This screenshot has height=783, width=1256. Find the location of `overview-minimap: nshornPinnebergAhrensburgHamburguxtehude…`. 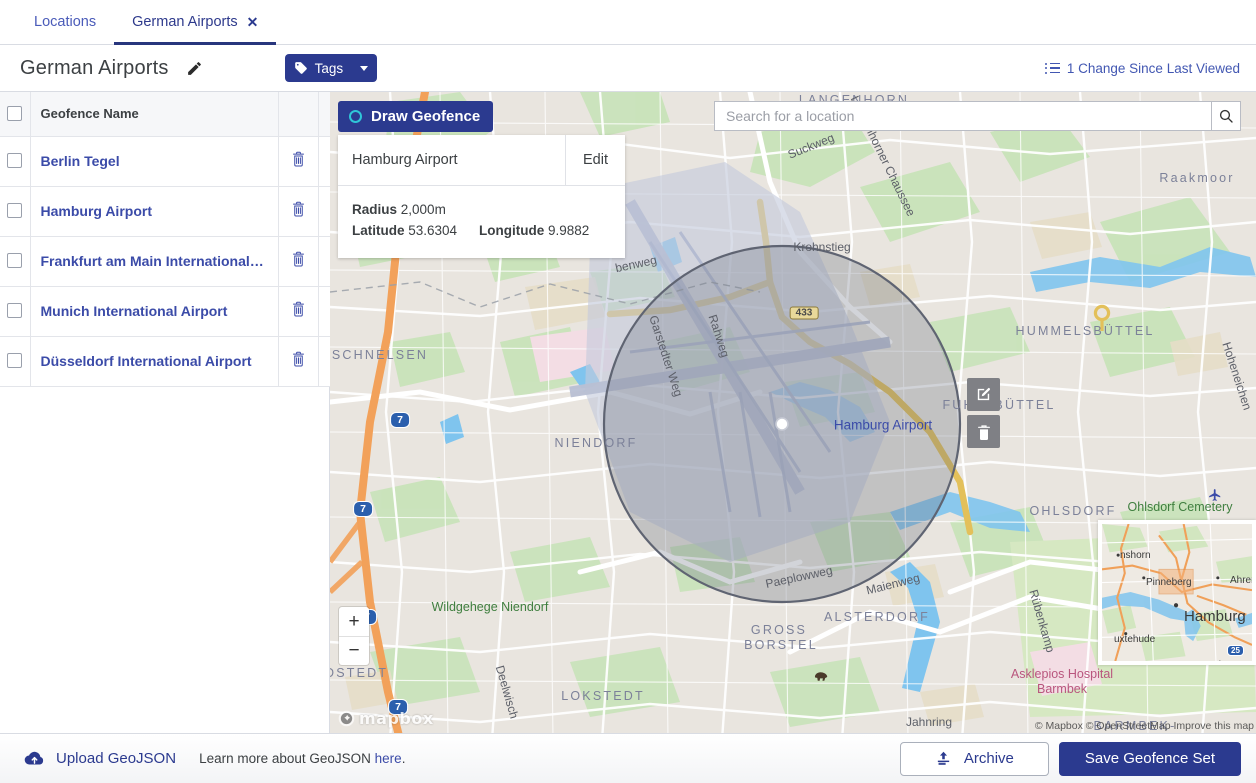

overview-minimap: nshornPinnebergAhrensburgHamburguxtehude… is located at coordinates (1177, 592).